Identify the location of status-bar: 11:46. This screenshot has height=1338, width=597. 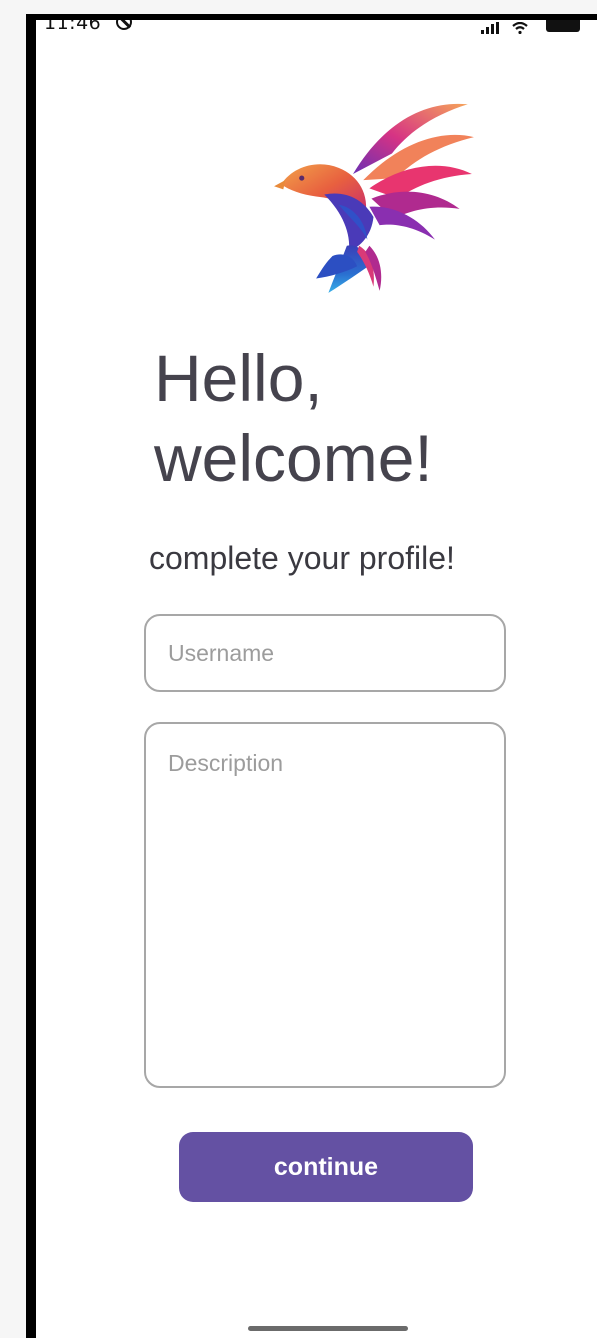
(316, 28).